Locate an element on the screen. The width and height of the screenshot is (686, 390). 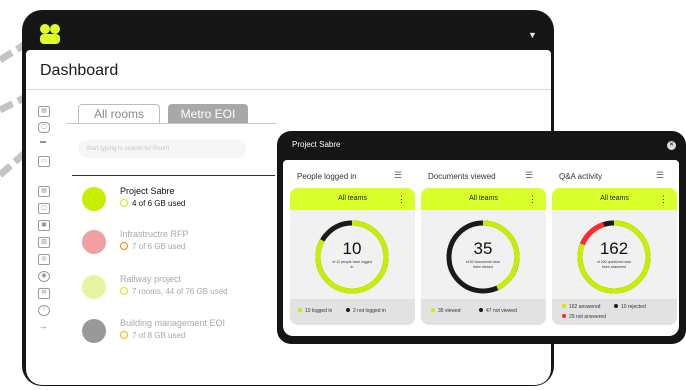
copy-icon: ▣ is located at coordinates (44, 225).